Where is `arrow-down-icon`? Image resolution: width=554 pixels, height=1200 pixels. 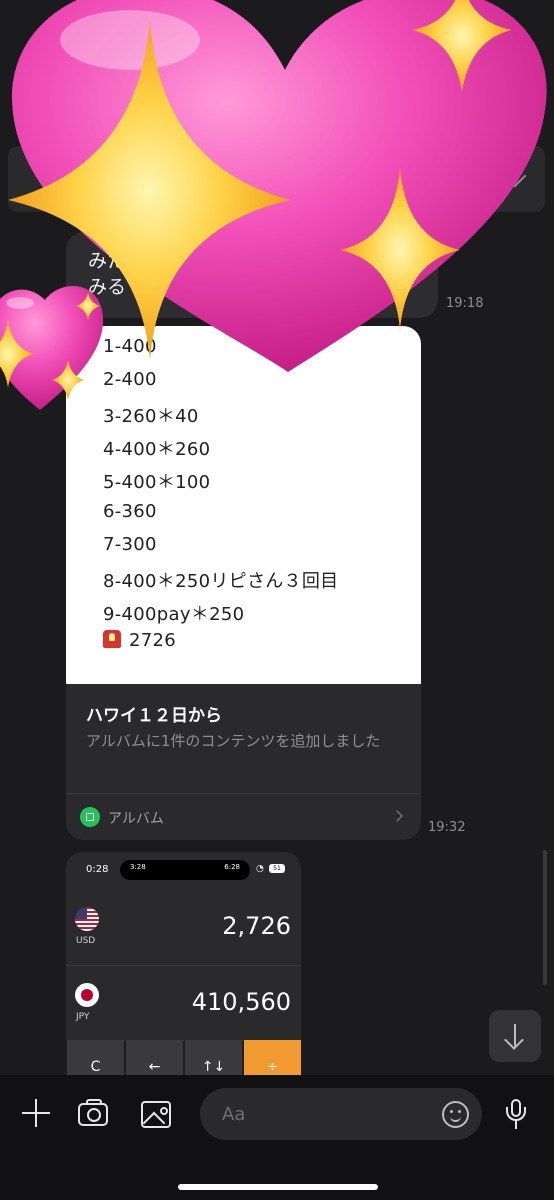
arrow-down-icon is located at coordinates (514, 1040).